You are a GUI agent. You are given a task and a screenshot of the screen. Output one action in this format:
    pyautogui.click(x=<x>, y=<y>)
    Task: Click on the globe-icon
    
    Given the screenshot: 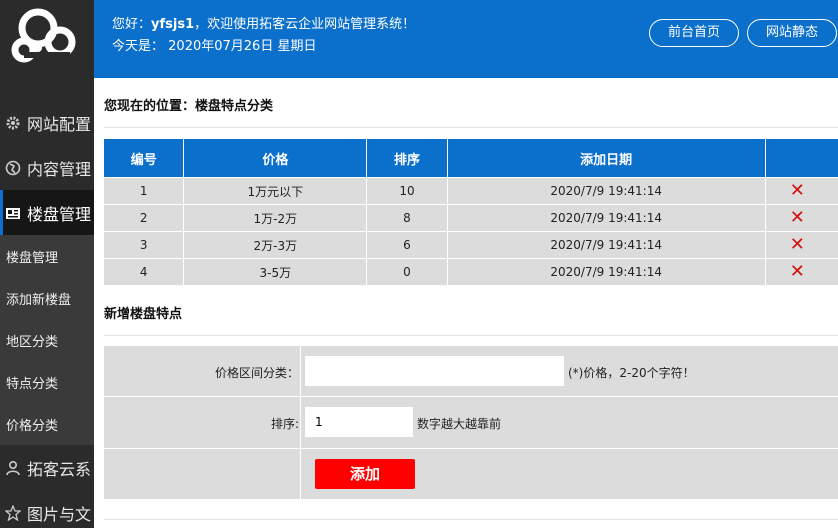 What is the action you would take?
    pyautogui.click(x=13, y=168)
    